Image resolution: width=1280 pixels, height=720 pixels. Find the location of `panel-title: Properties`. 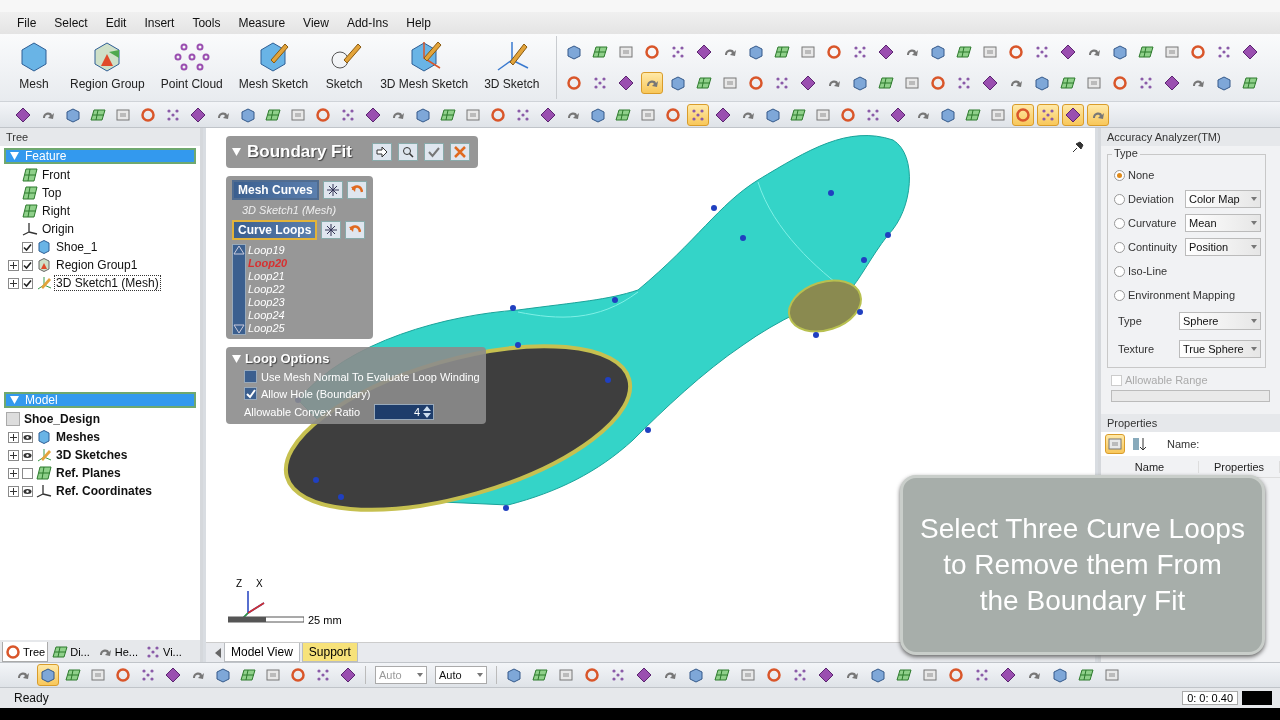

panel-title: Properties is located at coordinates (1132, 423).